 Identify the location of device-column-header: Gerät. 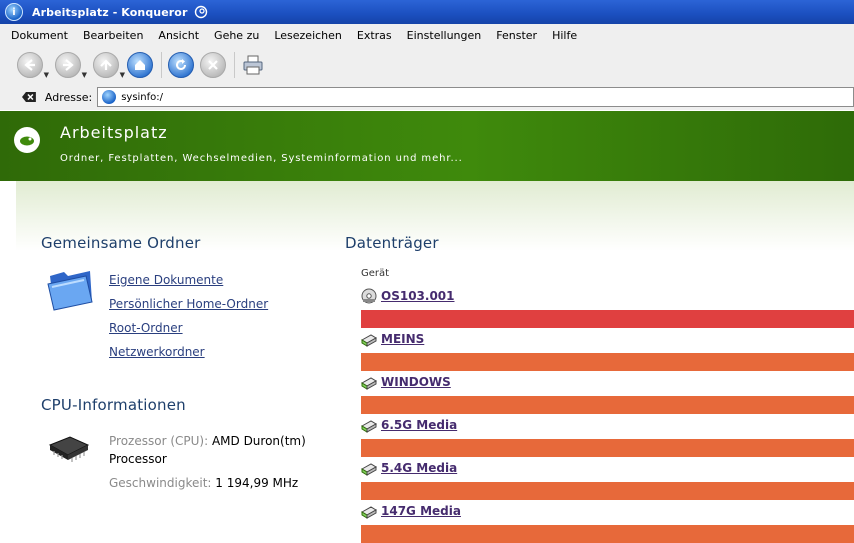
(375, 273).